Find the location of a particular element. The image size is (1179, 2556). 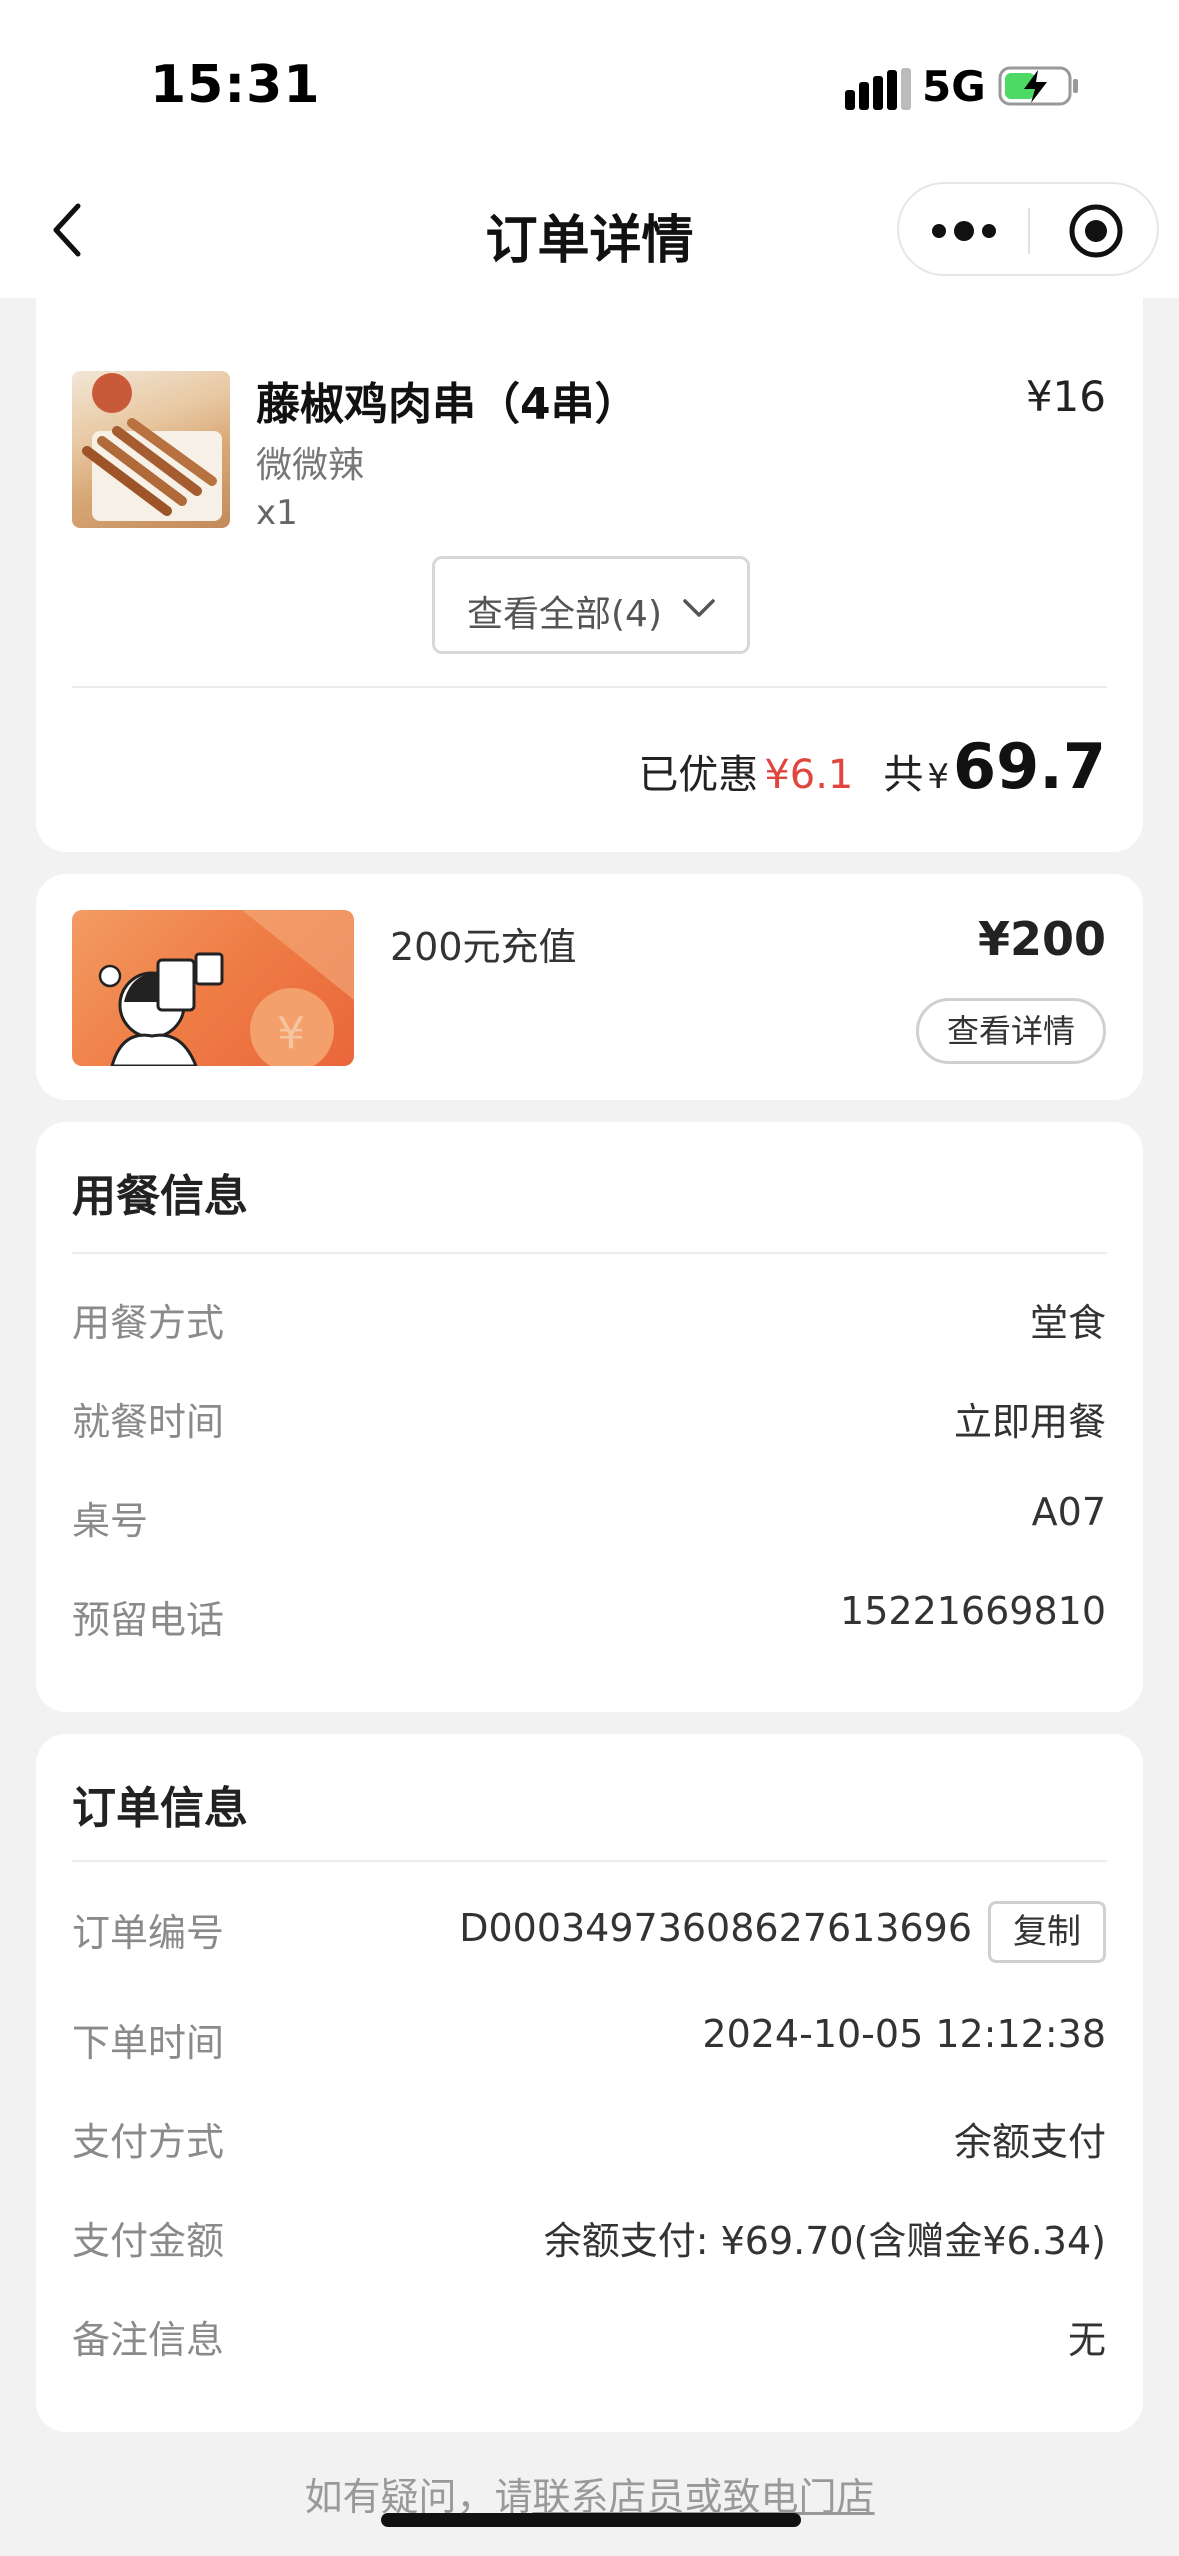

payment-method-value: 余额支付 is located at coordinates (1029, 2142).